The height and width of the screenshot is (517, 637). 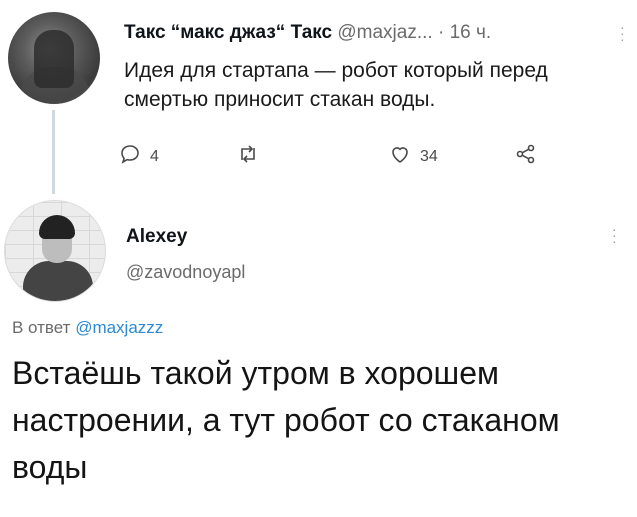 What do you see at coordinates (413, 156) in the screenshot?
I see `like-button: 34` at bounding box center [413, 156].